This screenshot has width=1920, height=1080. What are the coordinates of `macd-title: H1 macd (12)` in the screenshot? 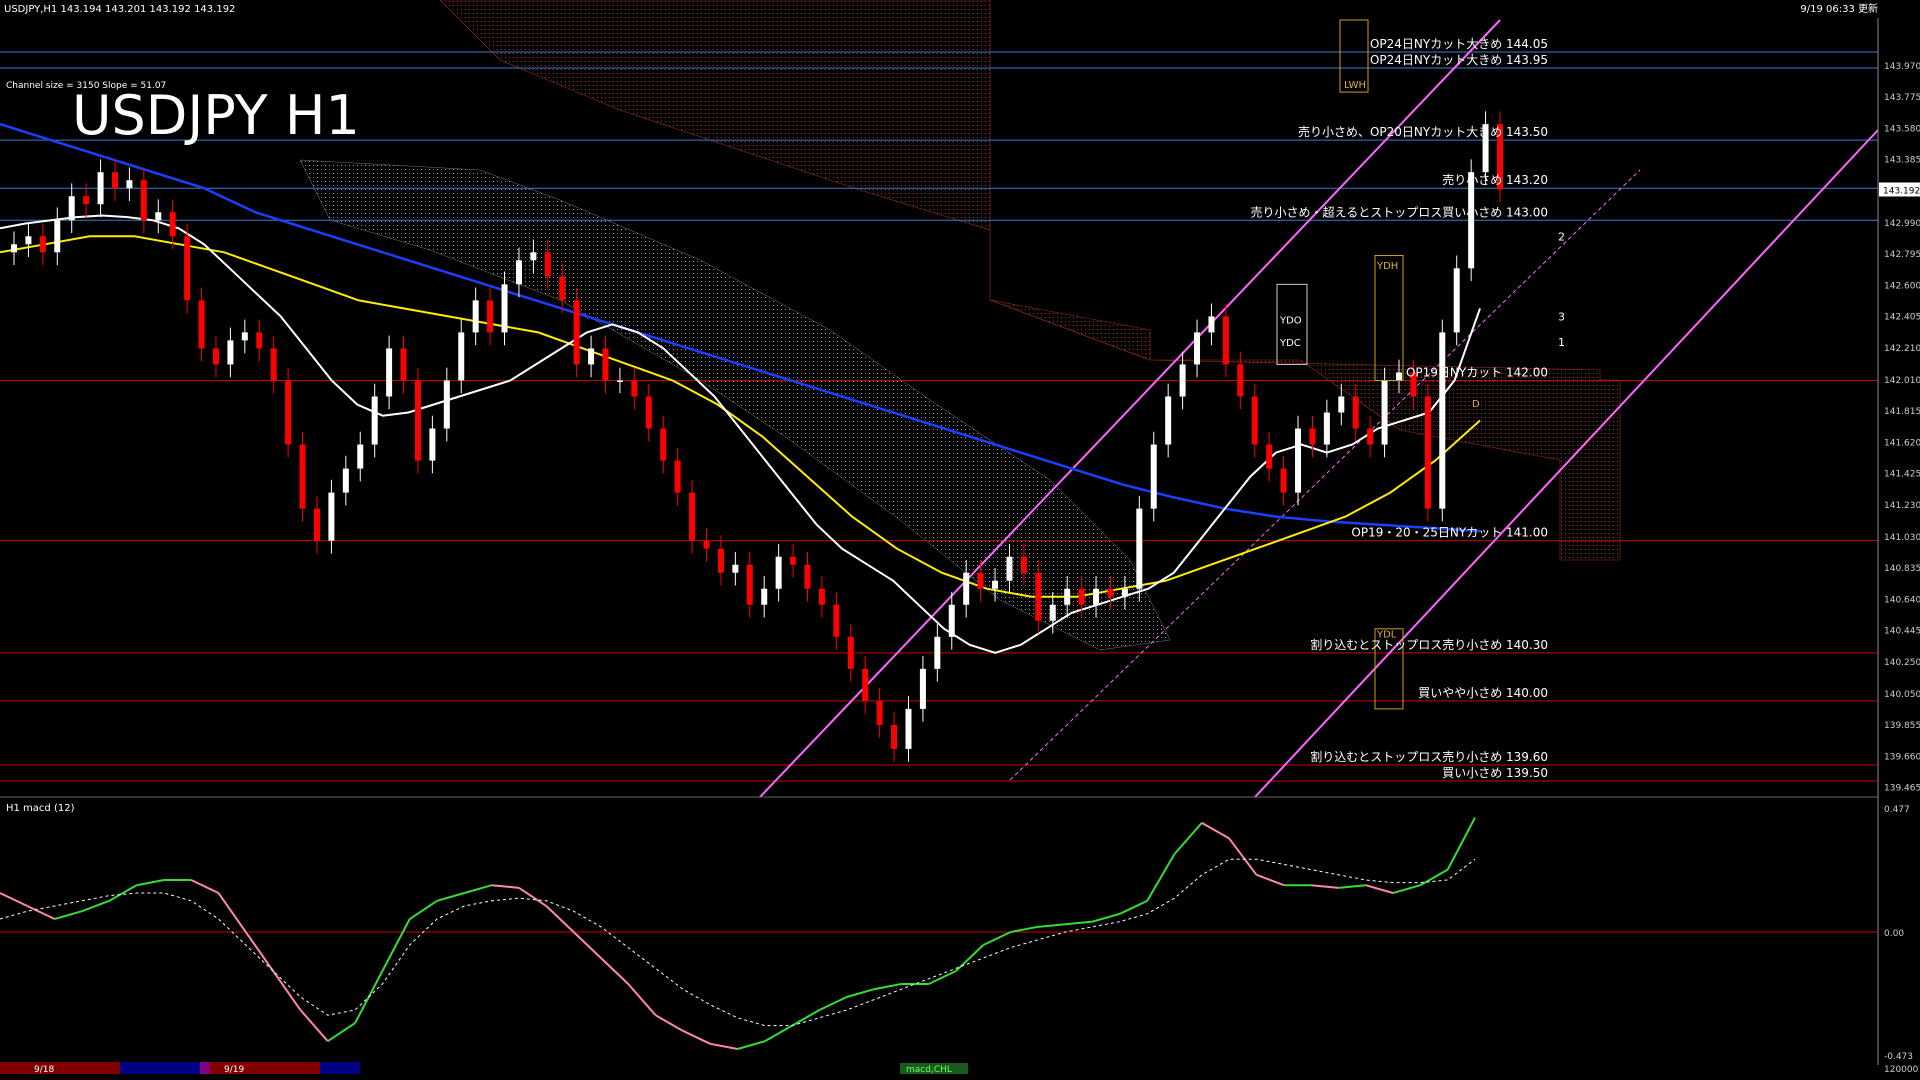 It's located at (40, 808).